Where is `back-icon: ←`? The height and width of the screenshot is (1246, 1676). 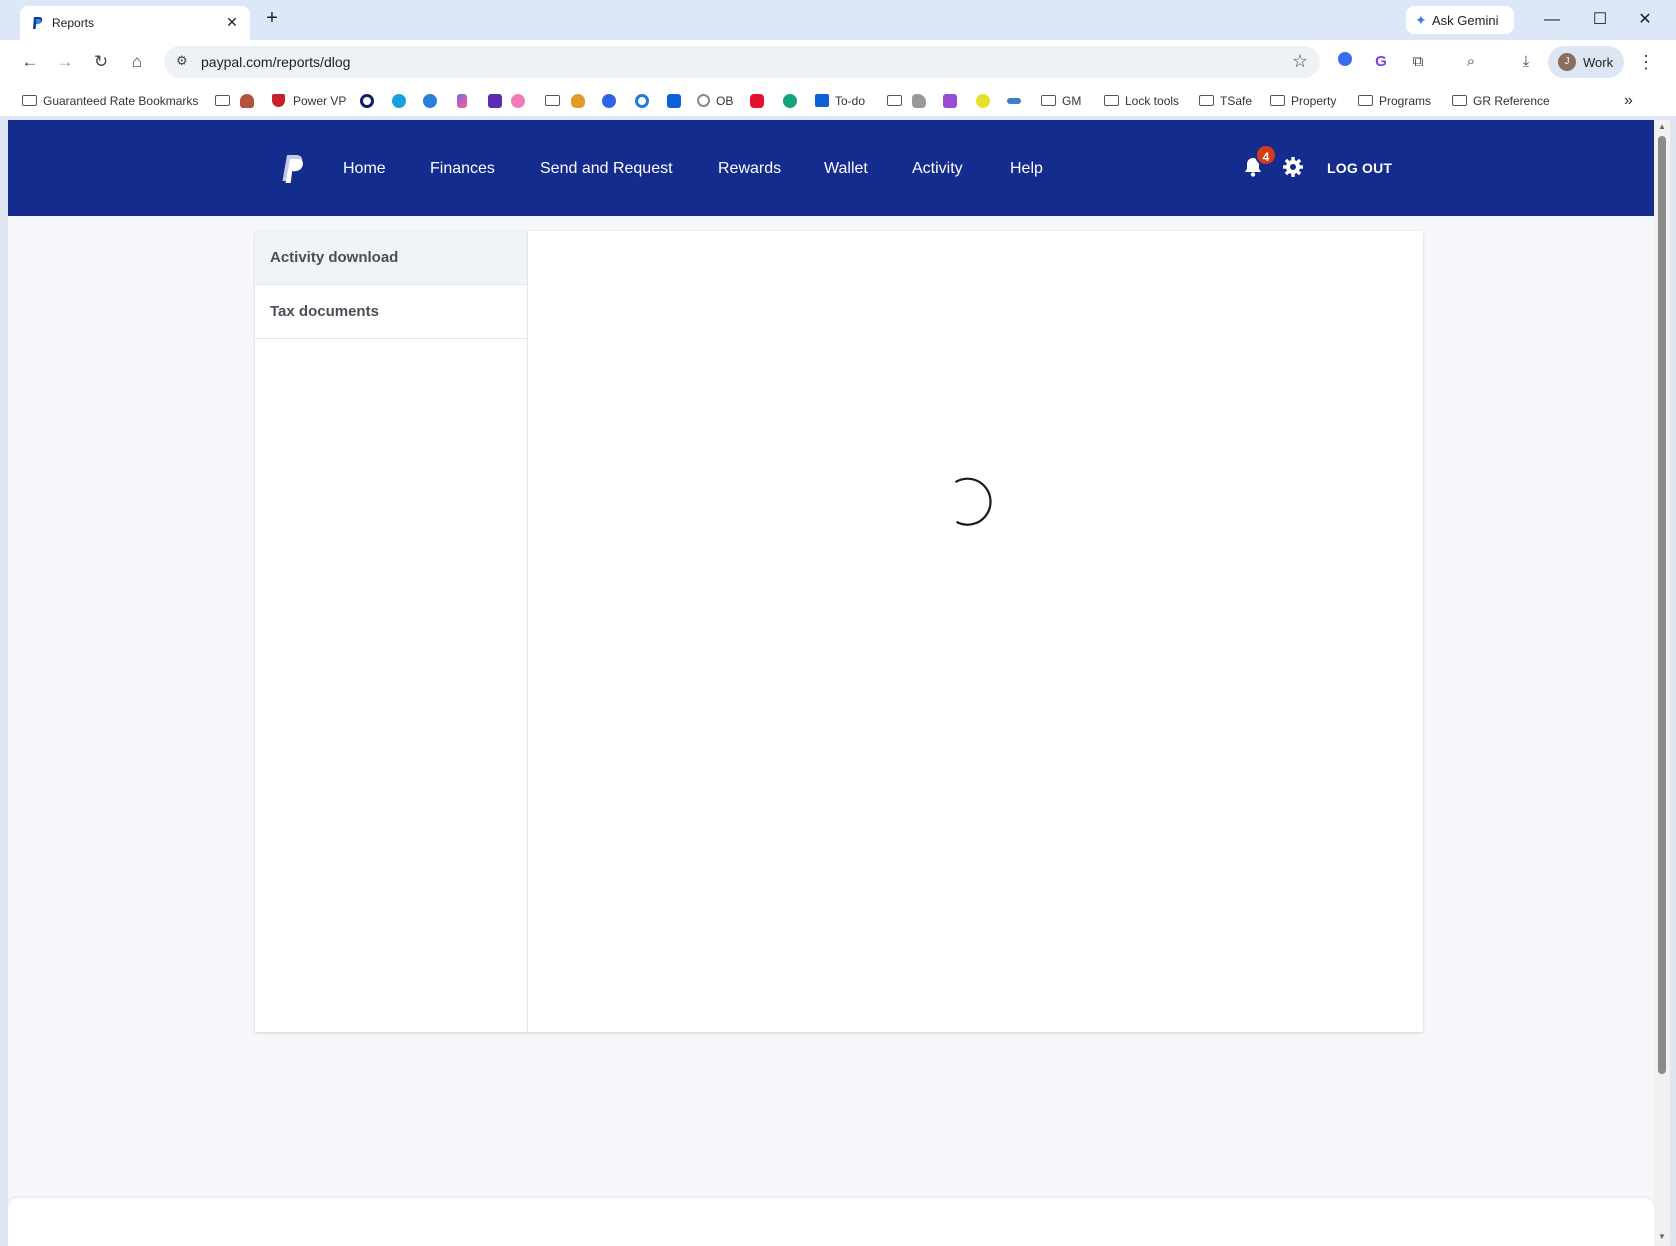
back-icon: ← is located at coordinates (30, 62).